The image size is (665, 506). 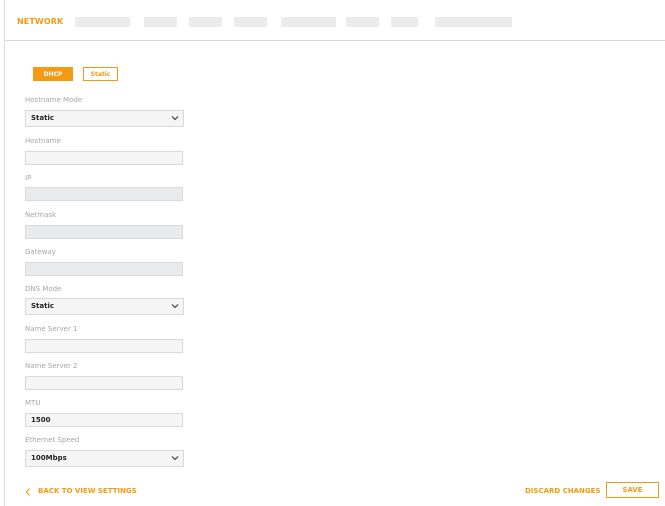 I want to click on dns-mode-value: Static, so click(x=43, y=306).